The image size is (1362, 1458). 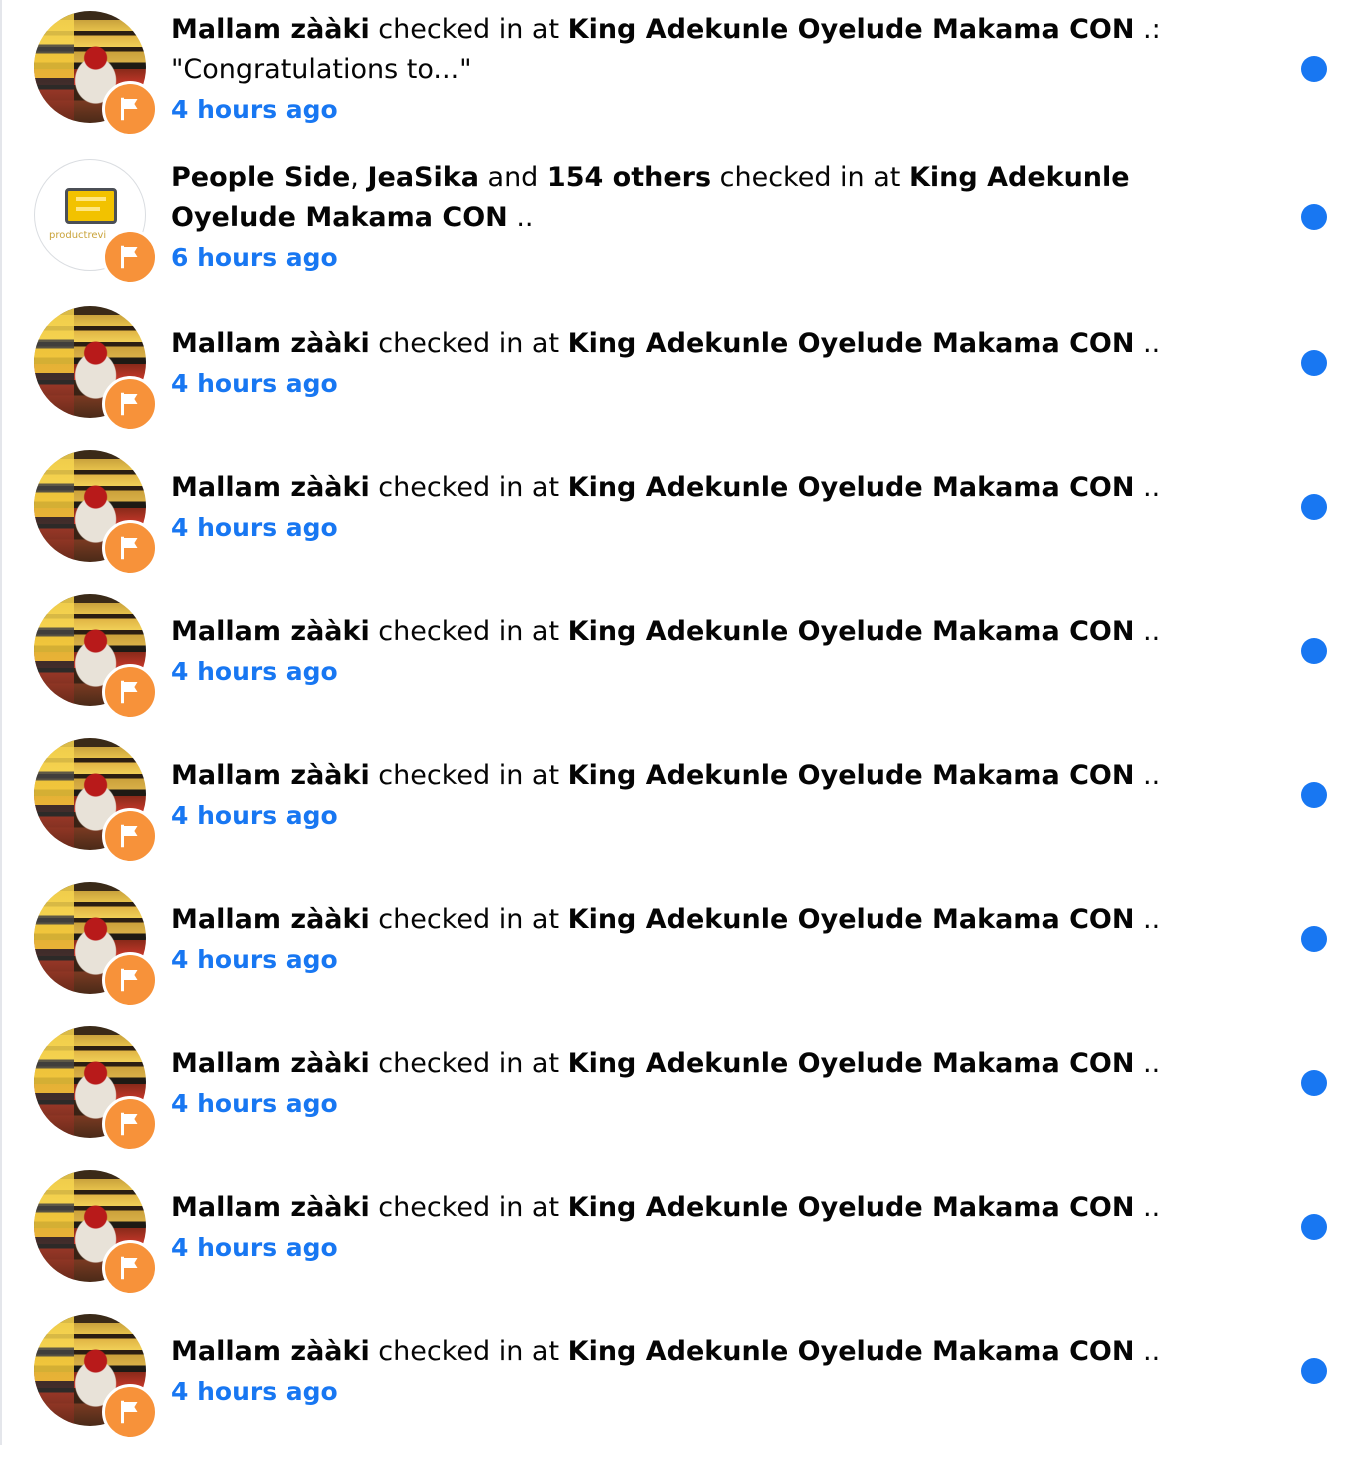 I want to click on separator-text: and, so click(x=512, y=177).